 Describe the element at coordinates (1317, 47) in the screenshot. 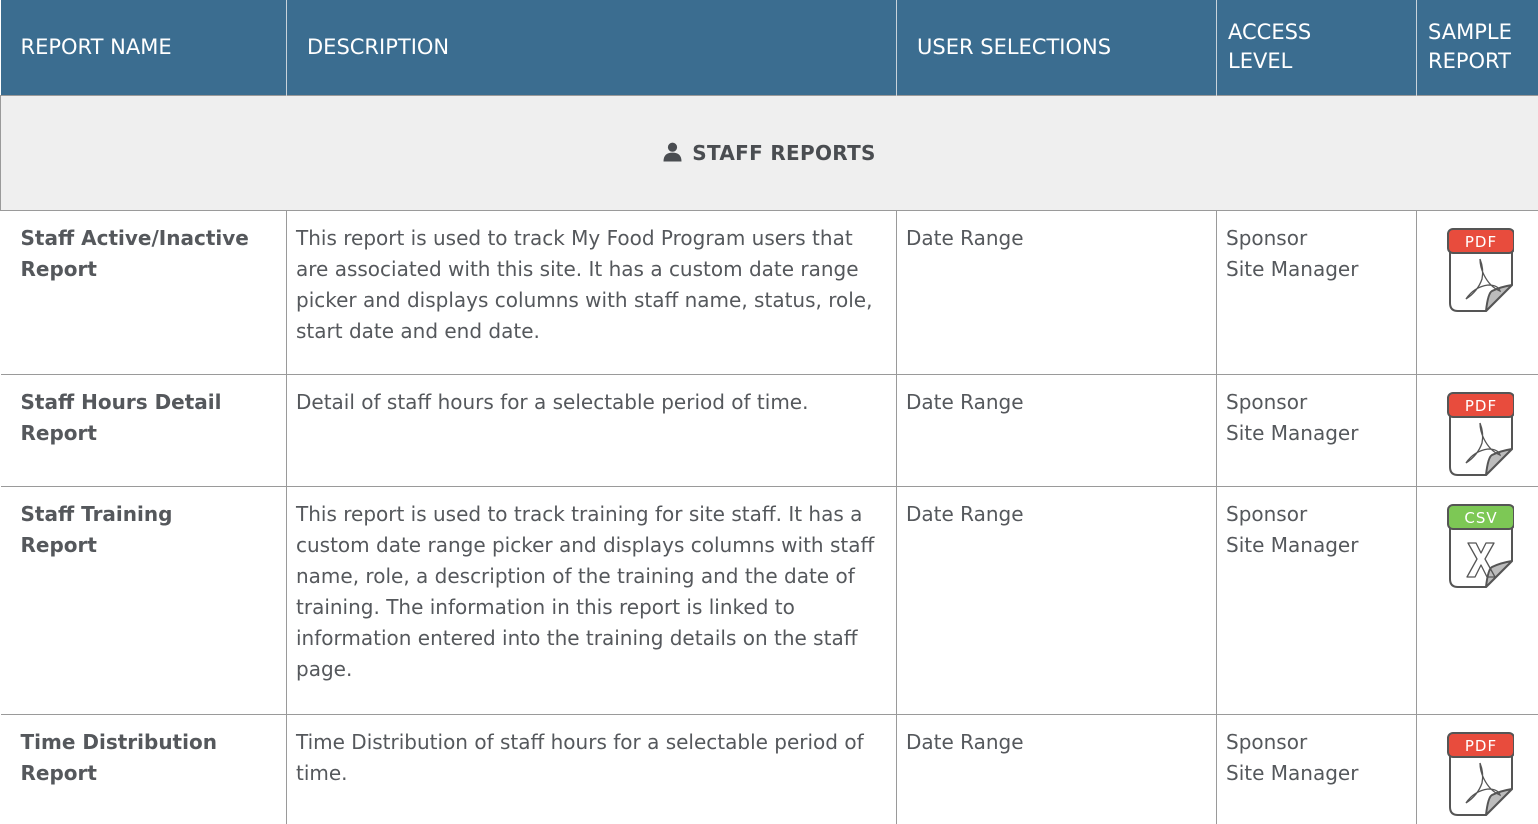

I see `header-access-level: ACCESS LEVEL` at that location.